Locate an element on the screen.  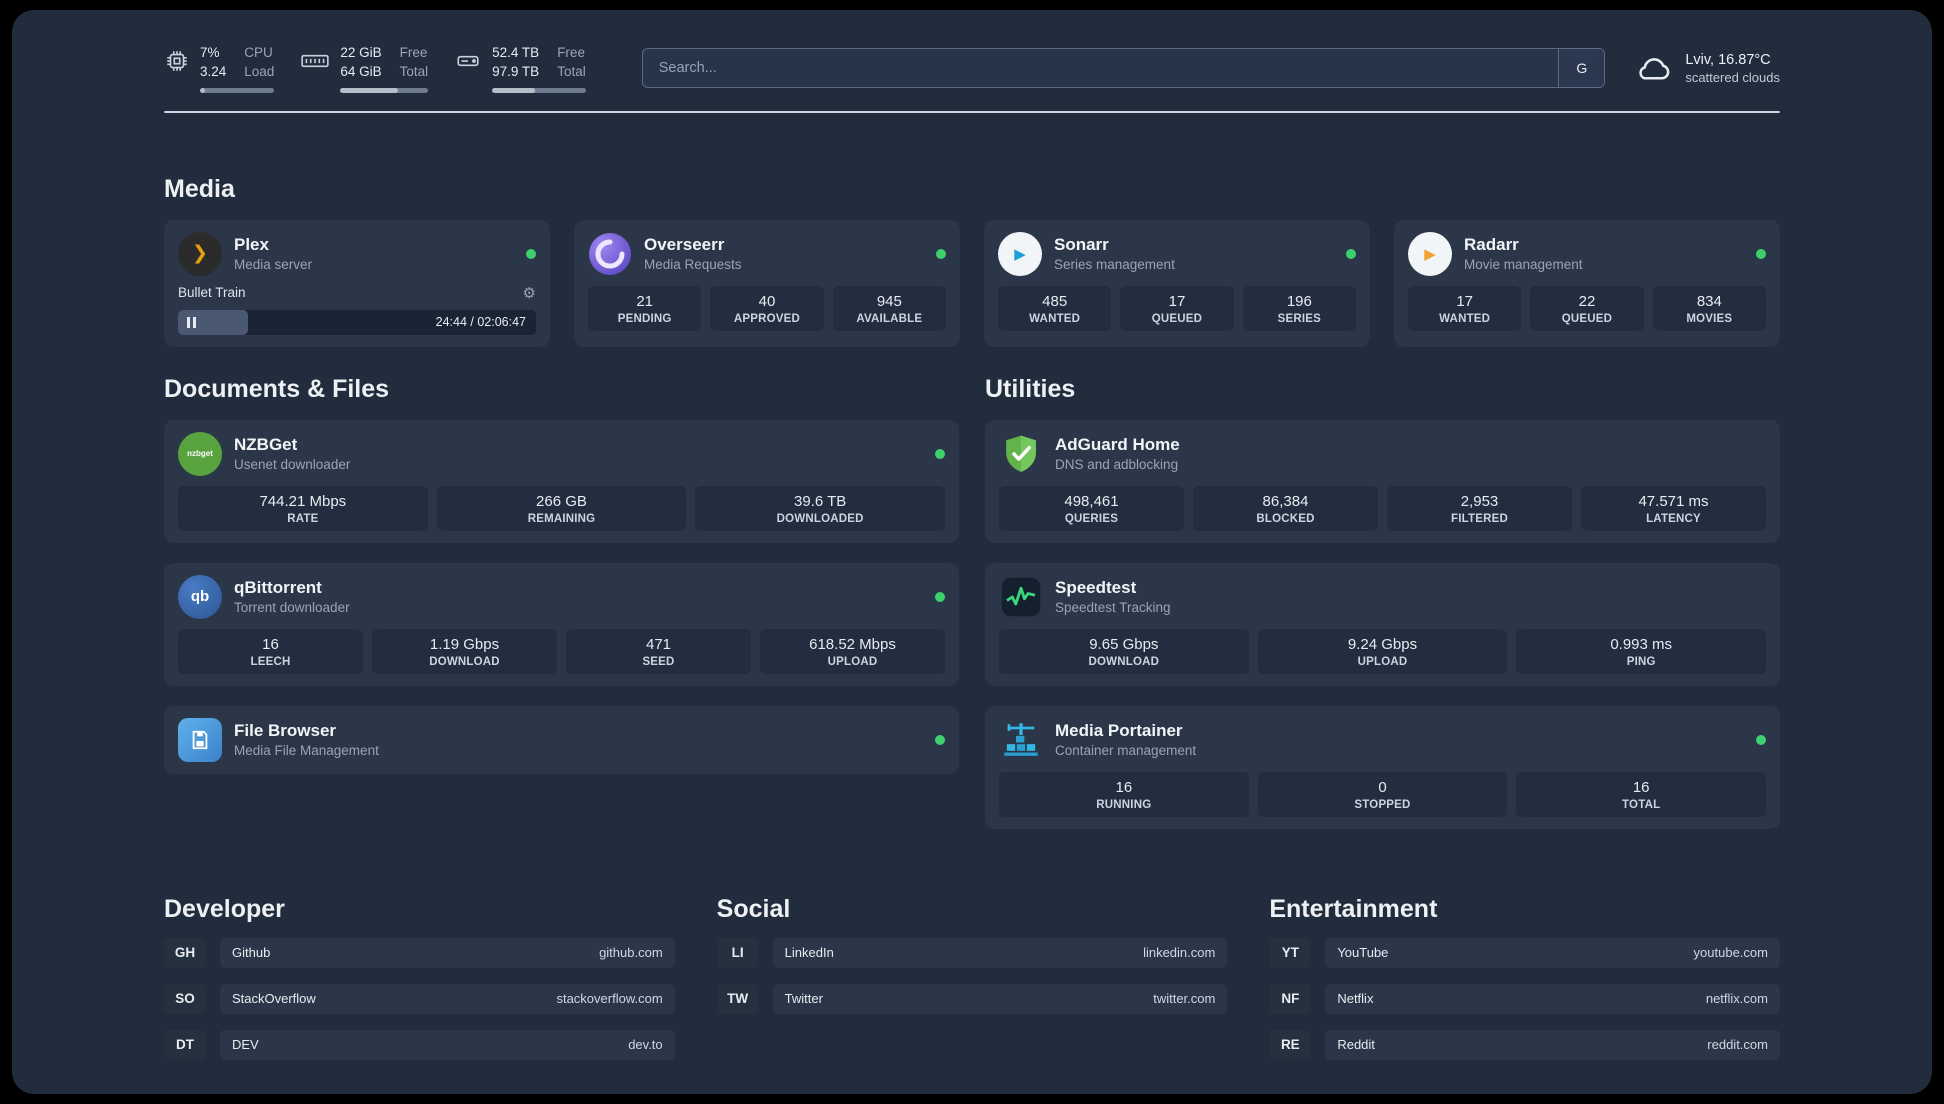
app-name-nzbget: NZBGet is located at coordinates (266, 445).